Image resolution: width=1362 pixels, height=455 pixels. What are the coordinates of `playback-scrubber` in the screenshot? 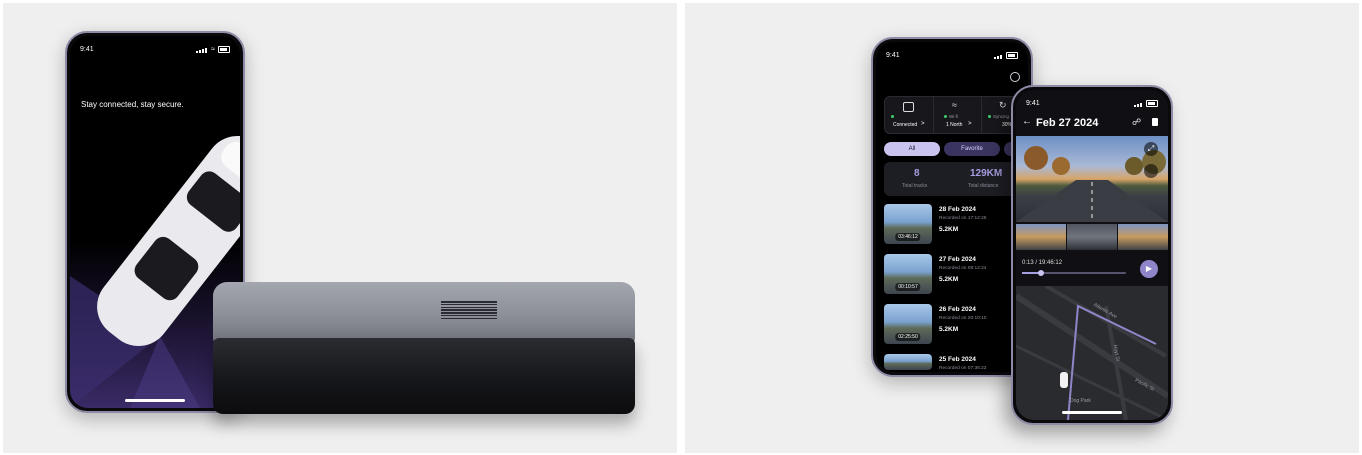 It's located at (1074, 273).